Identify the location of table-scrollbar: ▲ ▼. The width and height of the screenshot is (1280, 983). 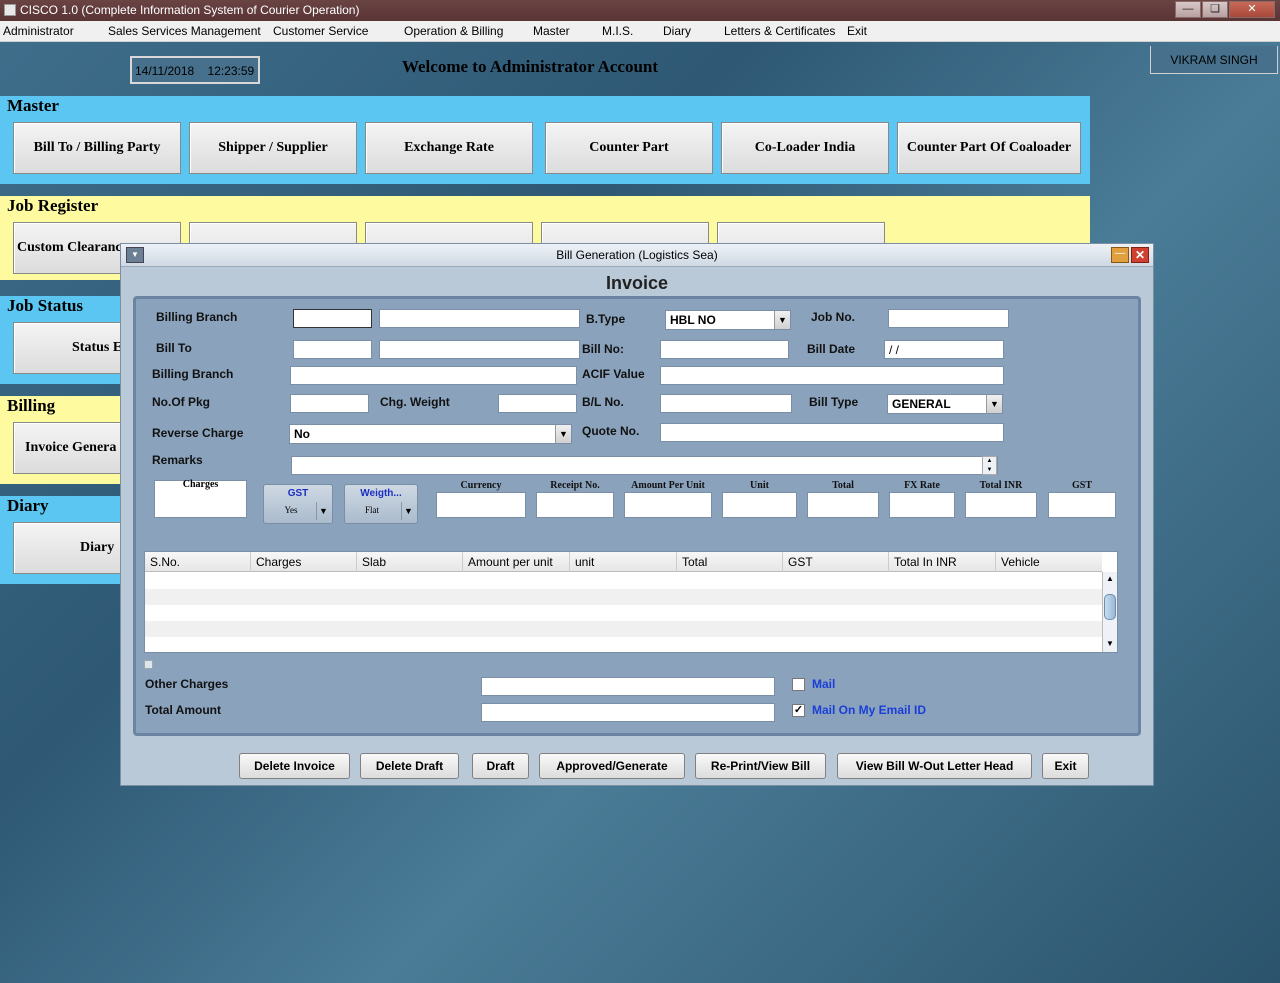
(1109, 612).